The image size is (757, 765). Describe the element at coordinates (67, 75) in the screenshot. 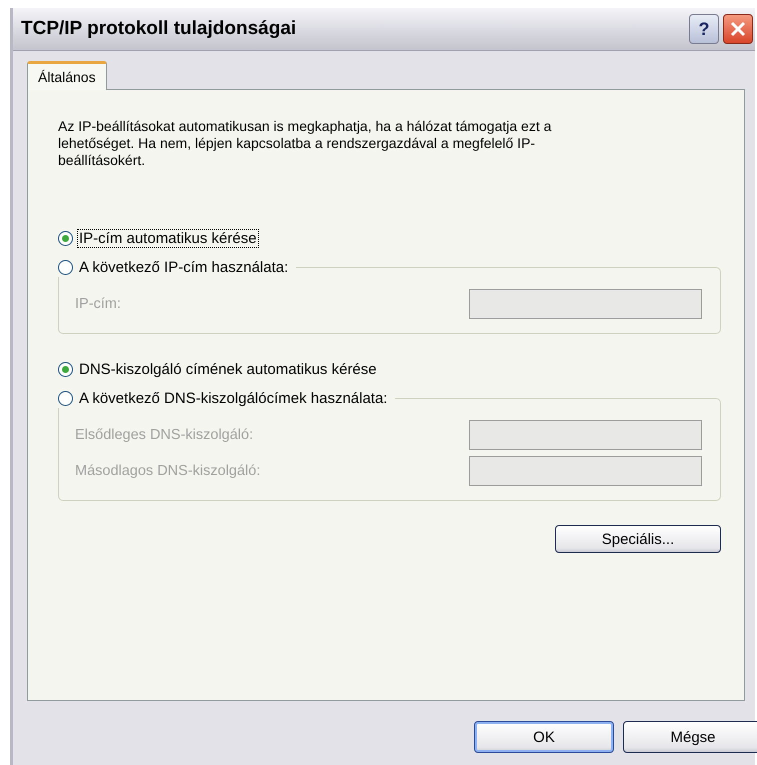

I see `tab: Általános` at that location.